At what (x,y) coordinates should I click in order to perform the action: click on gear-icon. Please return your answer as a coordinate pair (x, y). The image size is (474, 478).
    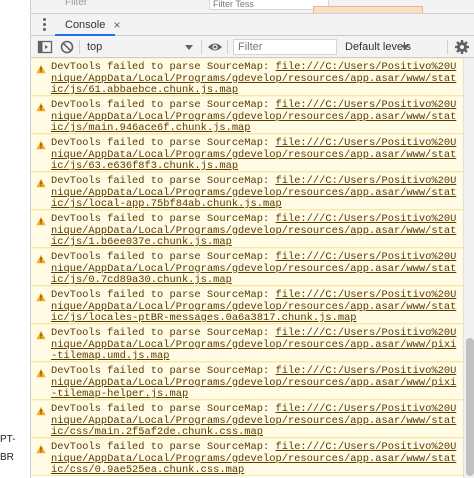
    Looking at the image, I should click on (462, 47).